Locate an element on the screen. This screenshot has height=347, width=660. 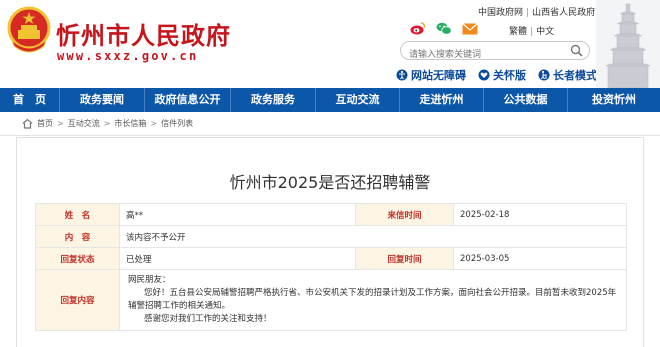
reply-closing: 感谢您对我们工作的关注和支持！ is located at coordinates (208, 319).